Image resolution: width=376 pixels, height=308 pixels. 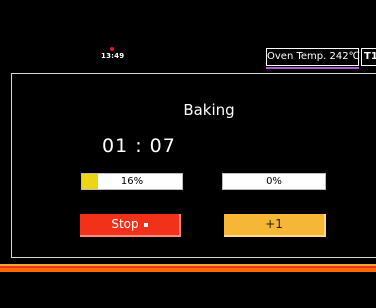 What do you see at coordinates (209, 110) in the screenshot?
I see `page-title: Baking` at bounding box center [209, 110].